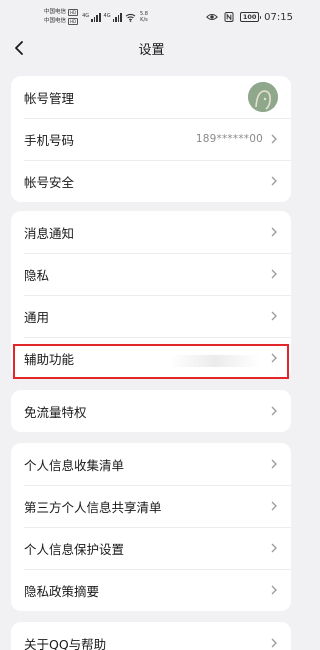 The image size is (320, 650). I want to click on privacy-item: 隐私, so click(151, 274).